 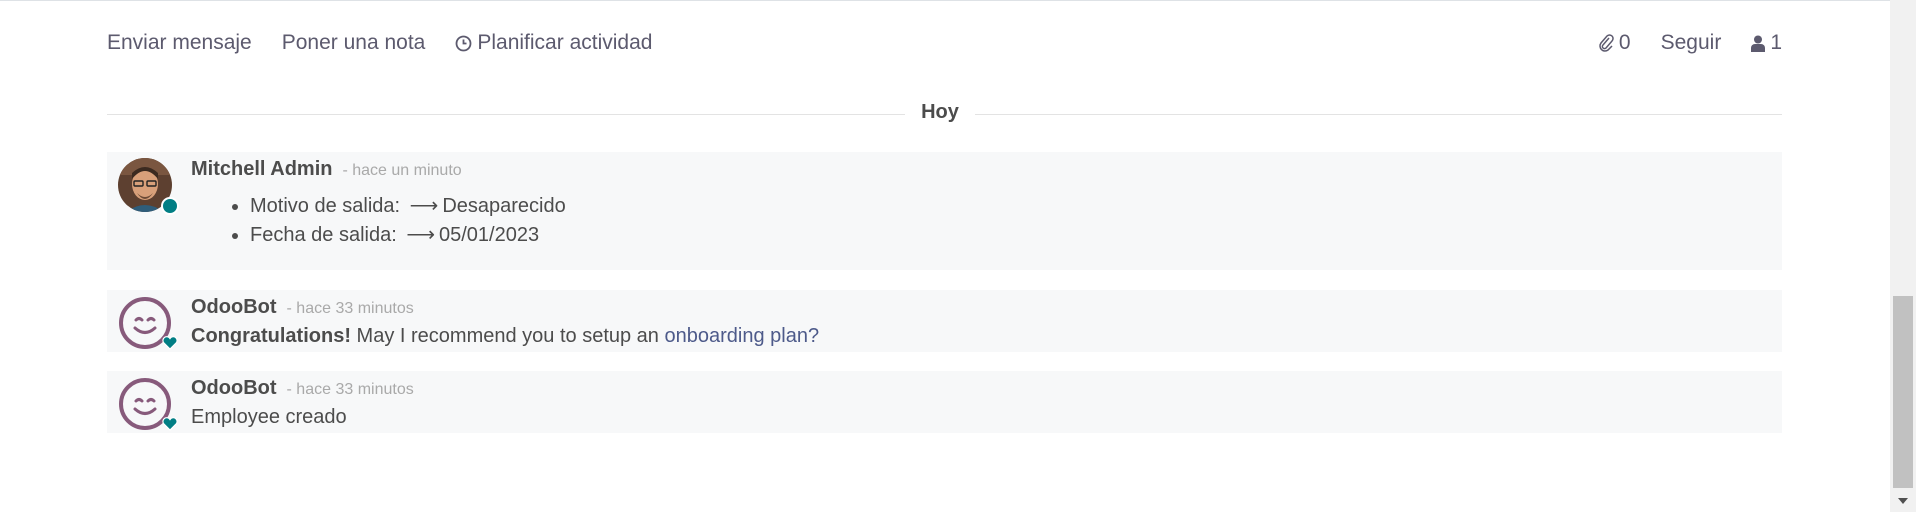 I want to click on top-border, so click(x=945, y=0).